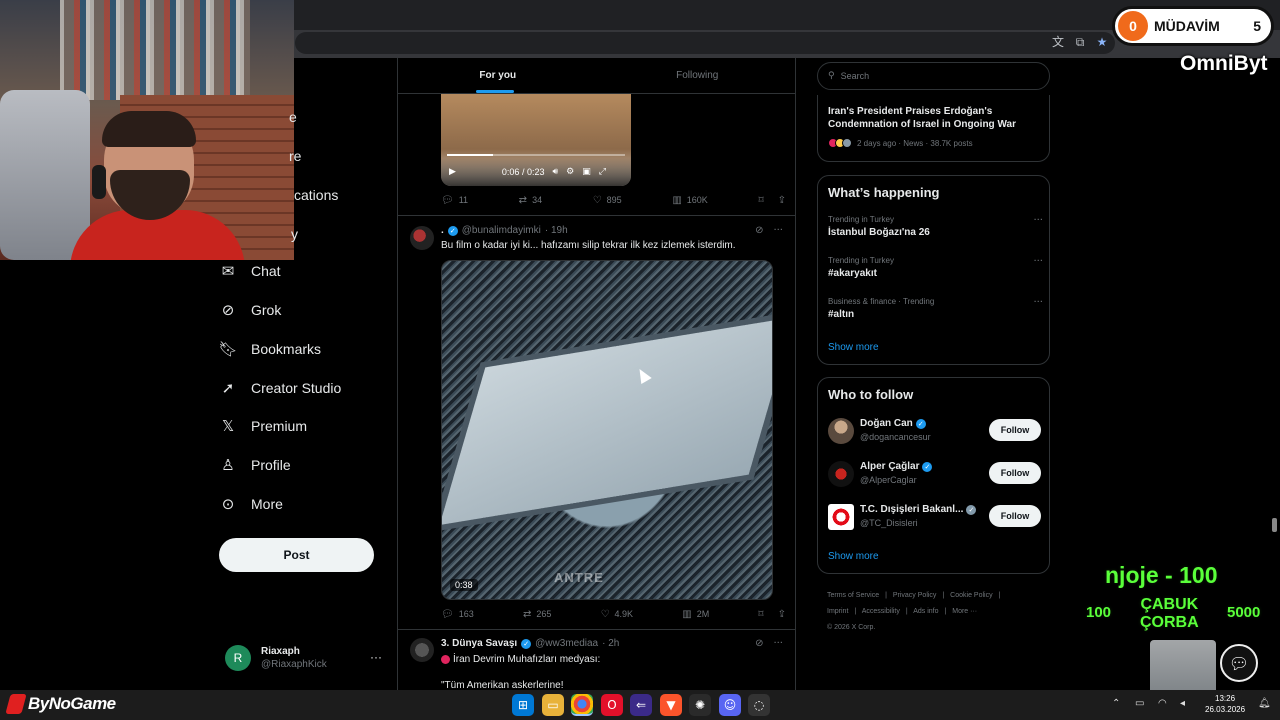 This screenshot has height=720, width=1280. Describe the element at coordinates (607, 200) in the screenshot. I see `like-button: ♡ 895` at that location.